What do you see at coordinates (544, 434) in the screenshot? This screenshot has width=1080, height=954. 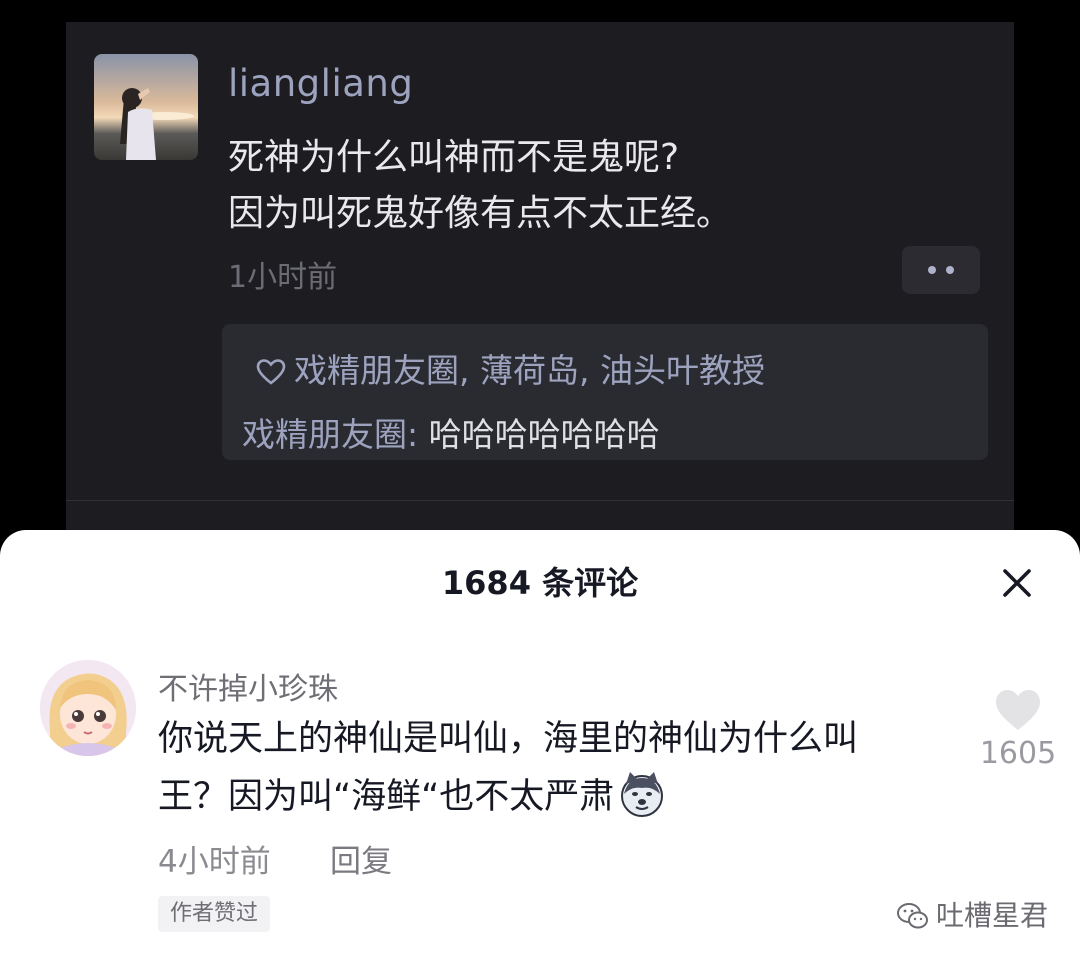 I see `reply-text: 哈哈哈哈哈哈哈` at bounding box center [544, 434].